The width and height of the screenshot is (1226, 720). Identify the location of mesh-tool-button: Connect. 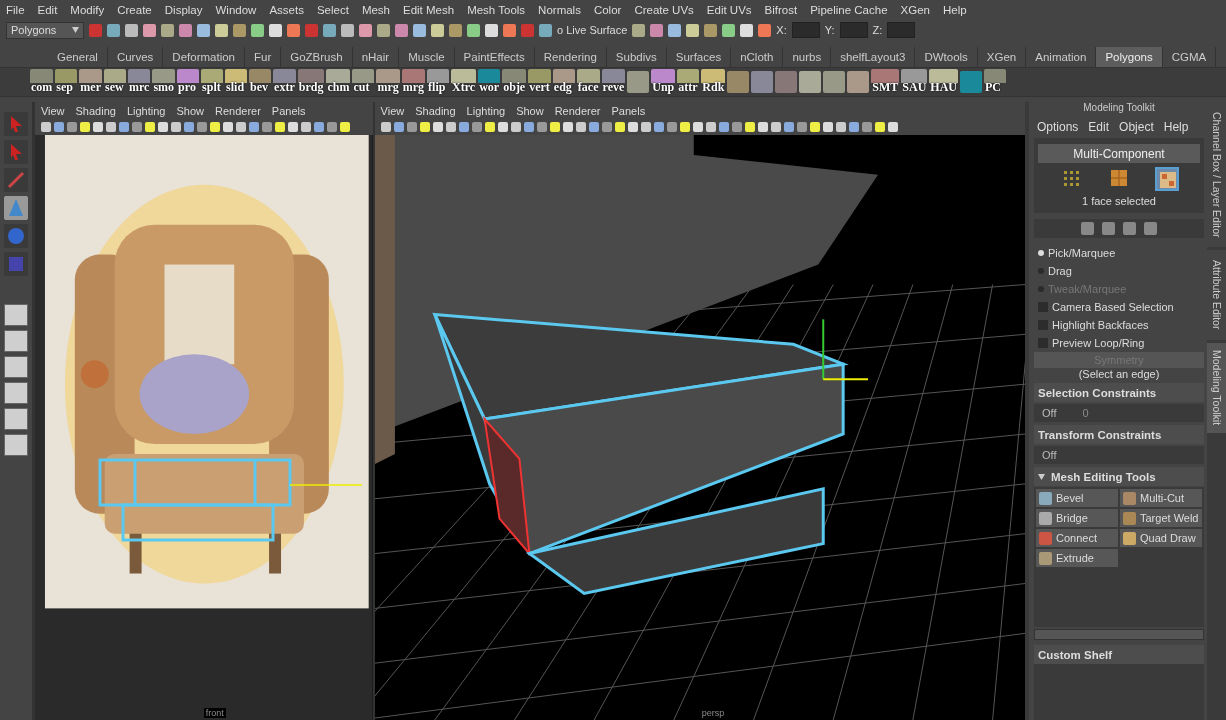
(1077, 538).